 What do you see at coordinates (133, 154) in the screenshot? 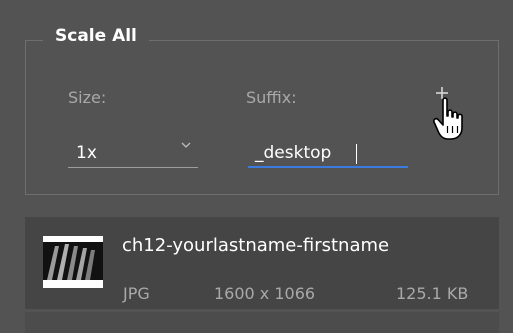
I see `size-select: 1x` at bounding box center [133, 154].